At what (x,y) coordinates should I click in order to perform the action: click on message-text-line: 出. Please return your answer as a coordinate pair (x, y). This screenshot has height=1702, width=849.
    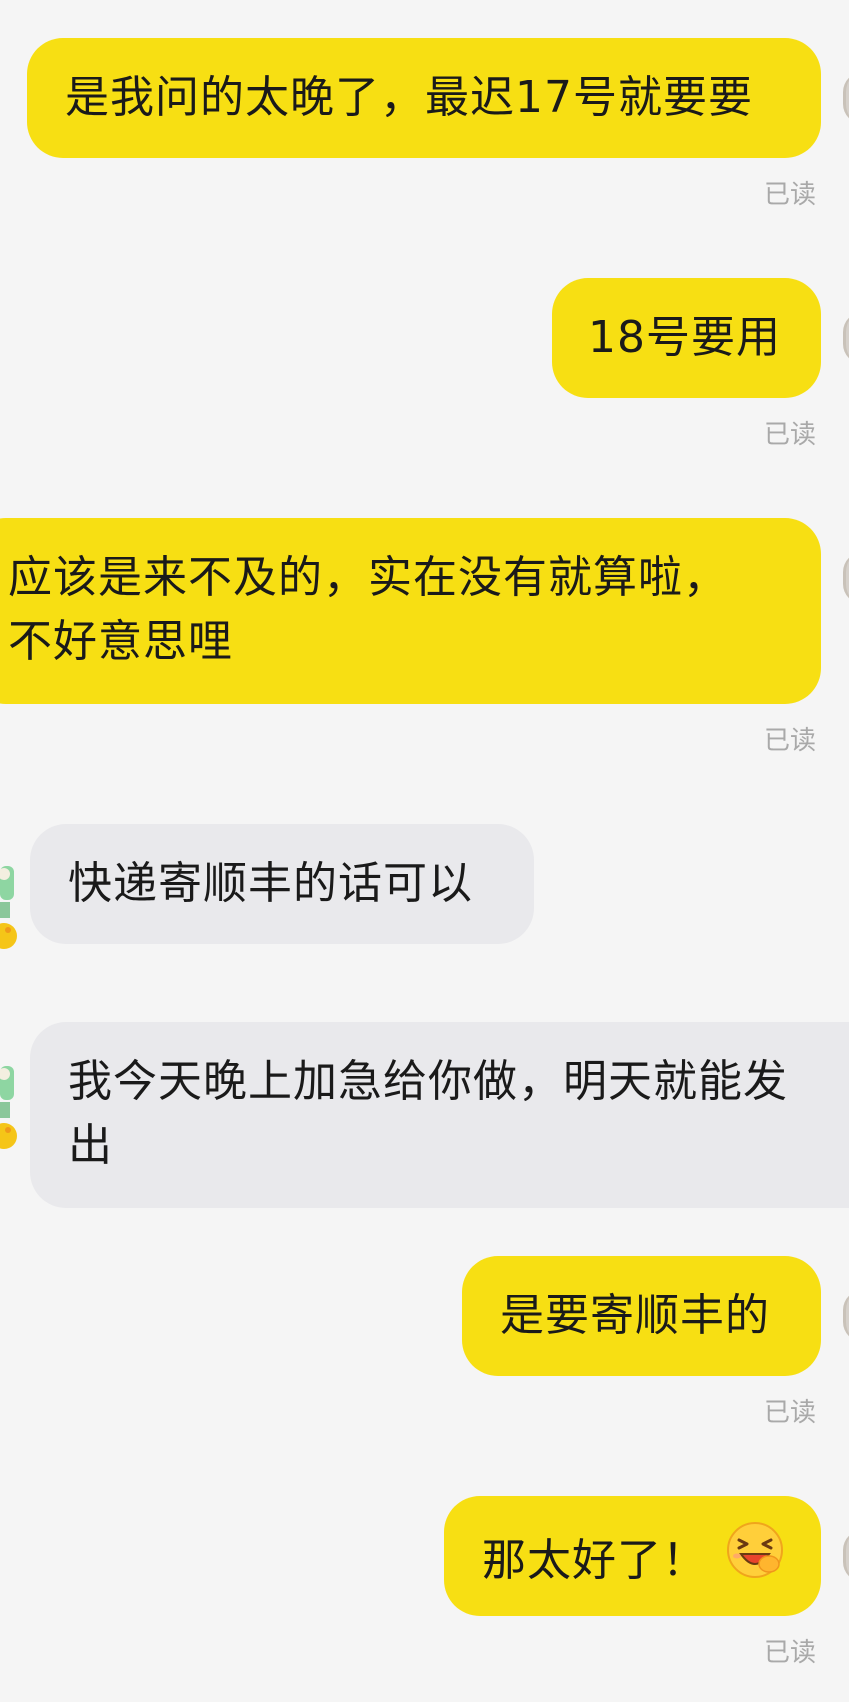
    Looking at the image, I should click on (90, 1145).